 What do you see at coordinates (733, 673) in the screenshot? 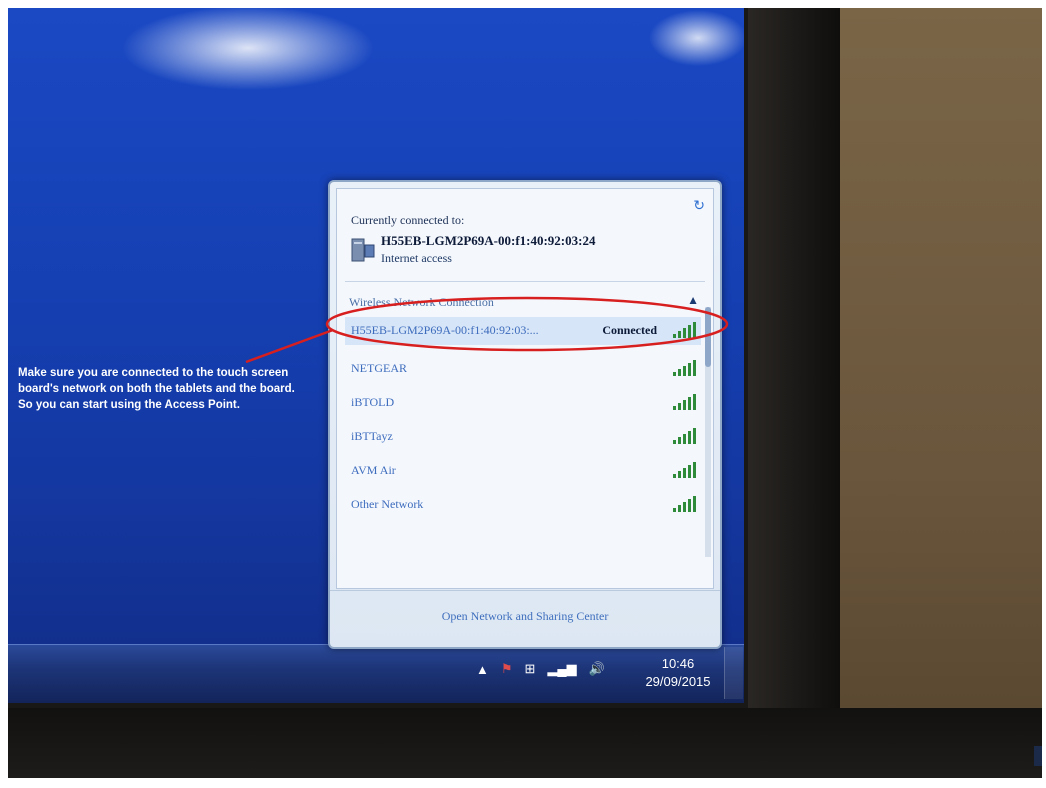
I see `show-desktop-button` at bounding box center [733, 673].